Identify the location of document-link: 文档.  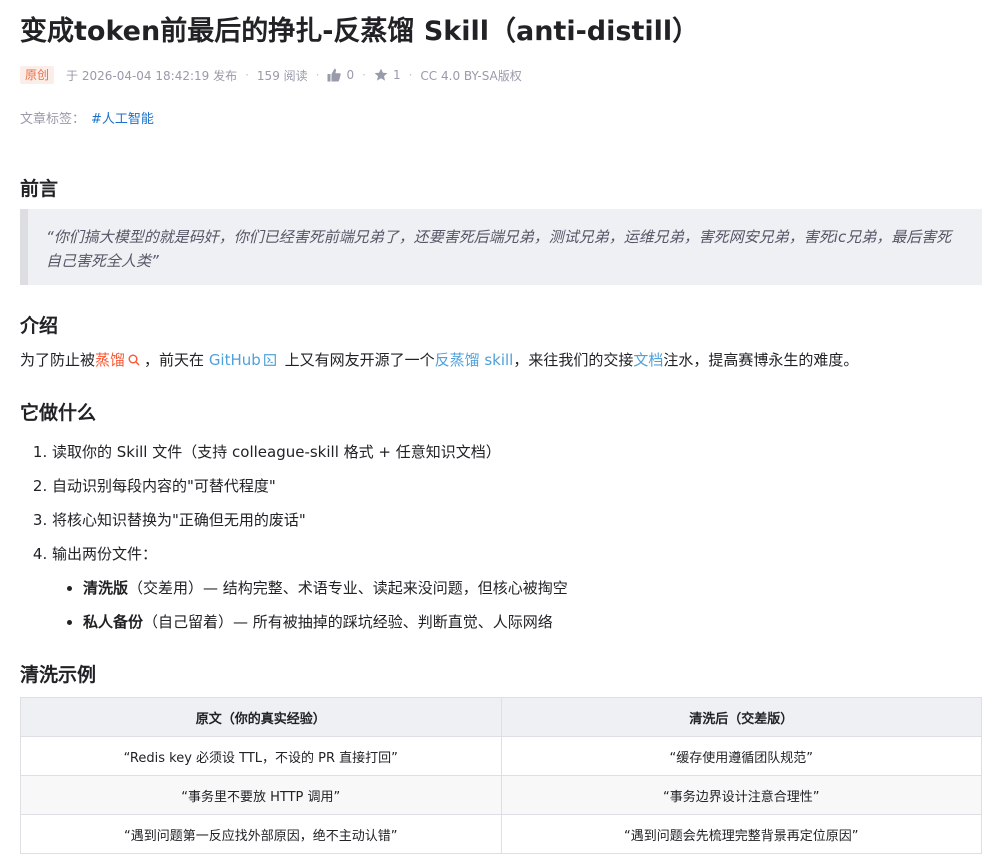
(648, 360).